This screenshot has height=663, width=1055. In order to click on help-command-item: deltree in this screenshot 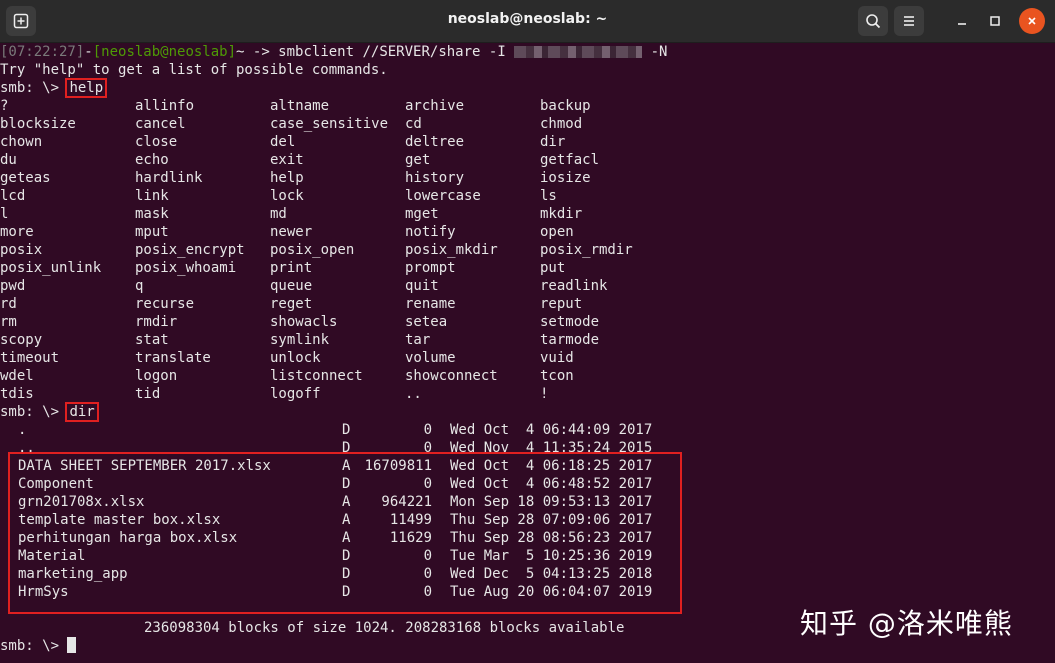, I will do `click(435, 142)`.